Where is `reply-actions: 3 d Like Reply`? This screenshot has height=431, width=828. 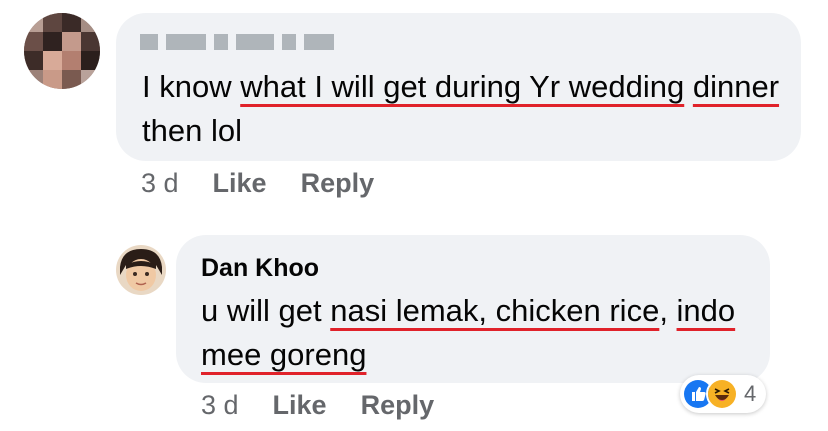 reply-actions: 3 d Like Reply is located at coordinates (334, 405).